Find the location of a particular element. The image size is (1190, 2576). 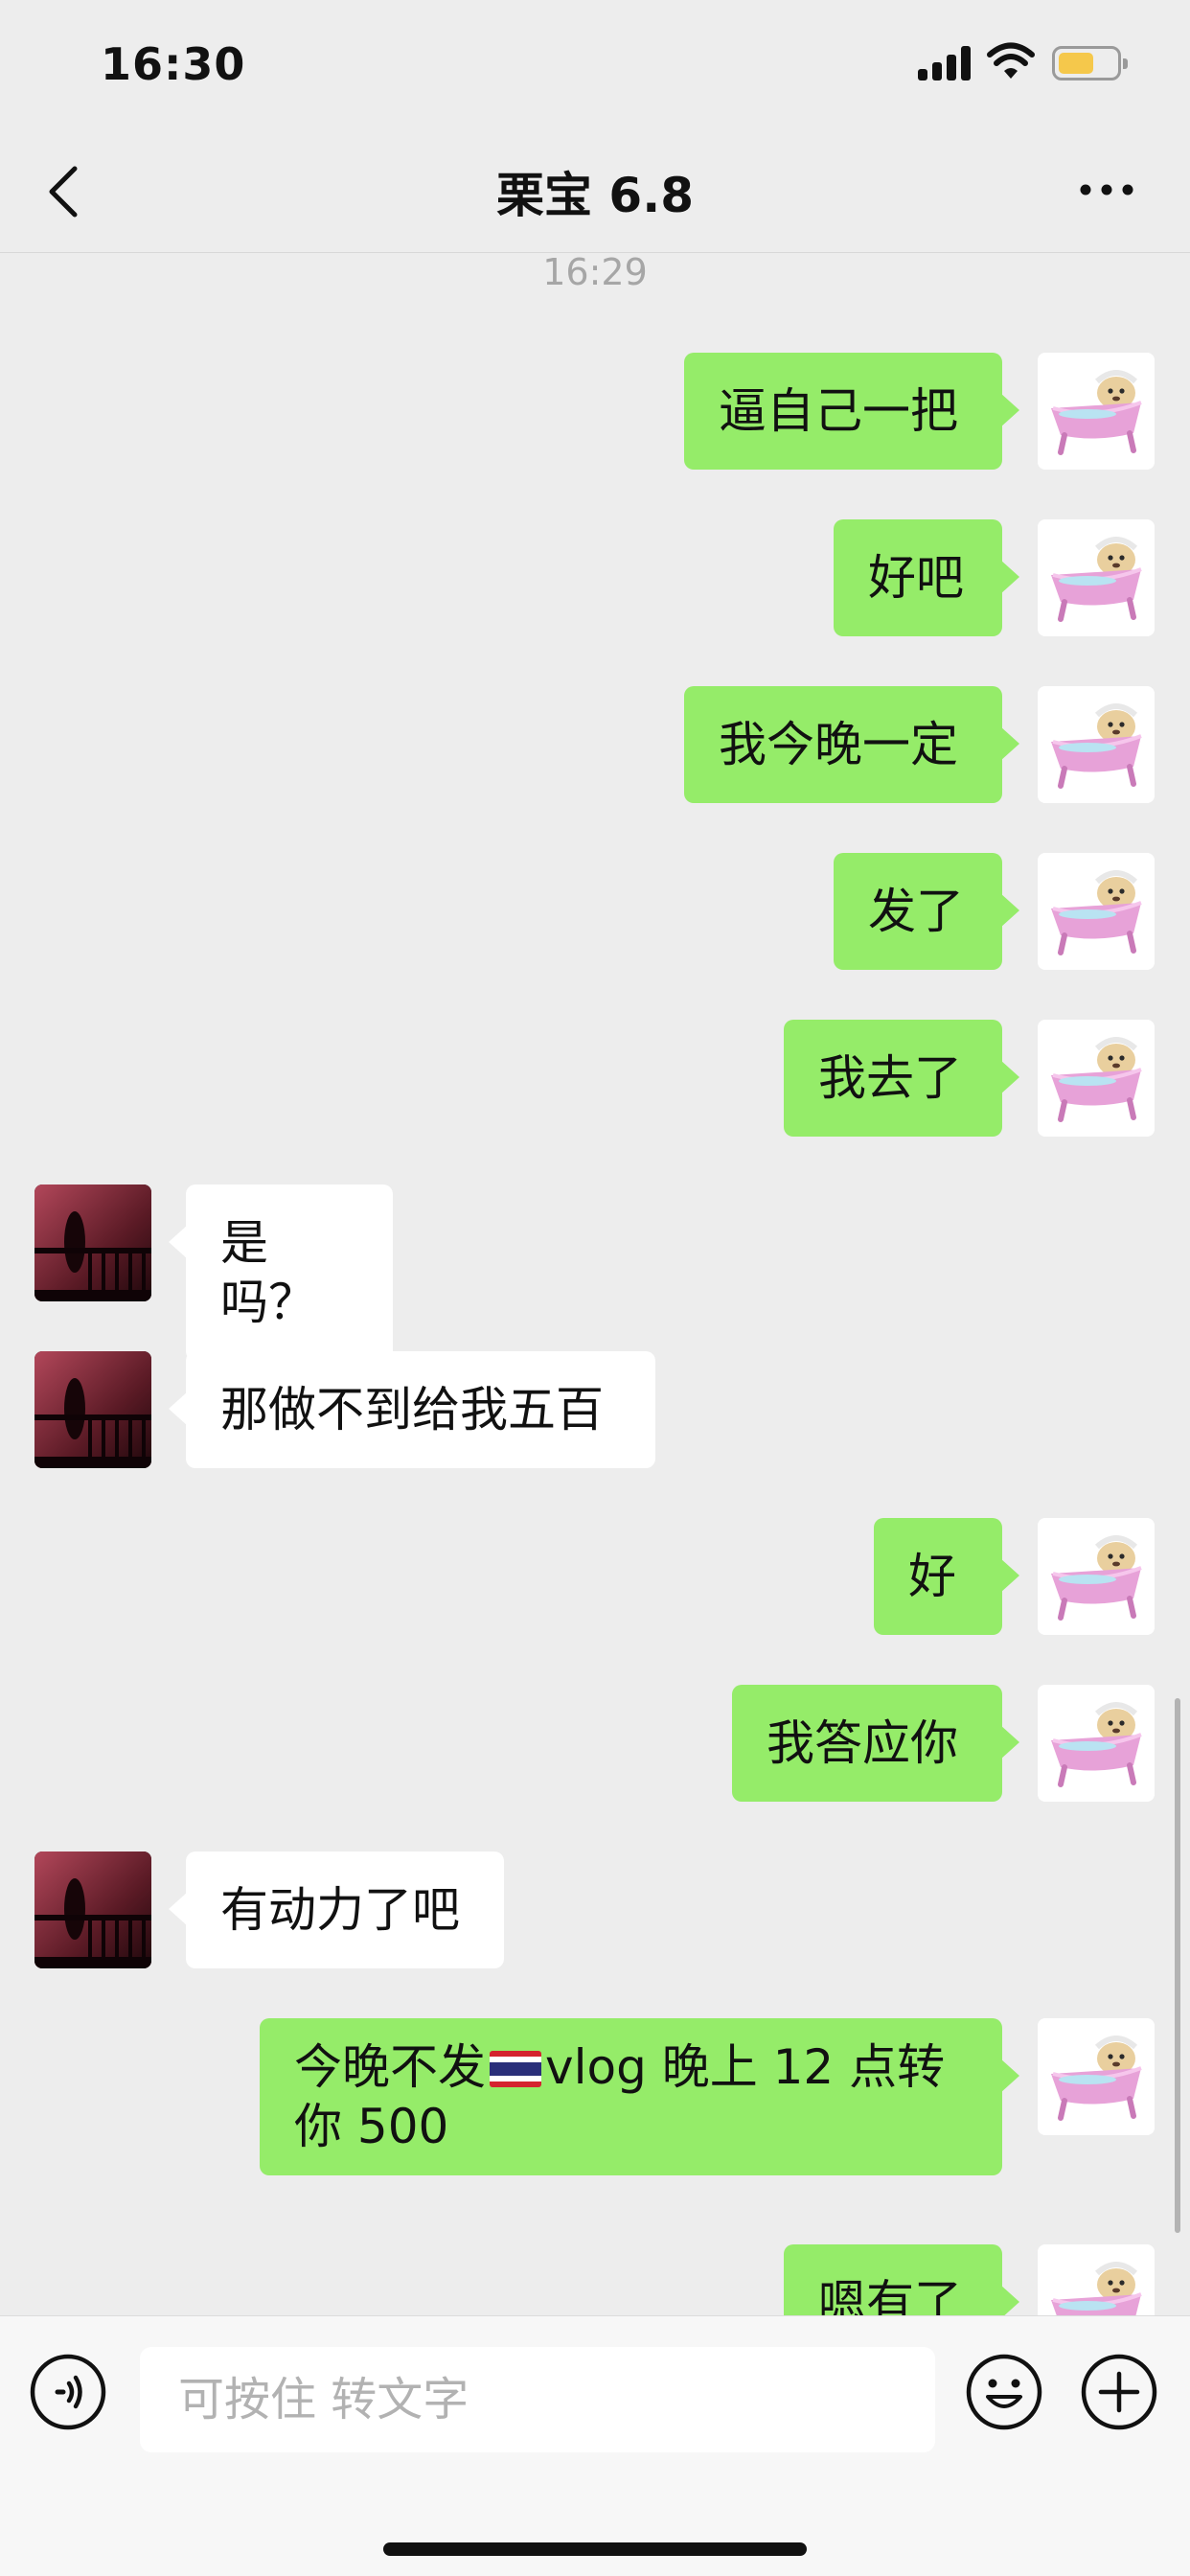

message-text: 是吗？ is located at coordinates (268, 1272).